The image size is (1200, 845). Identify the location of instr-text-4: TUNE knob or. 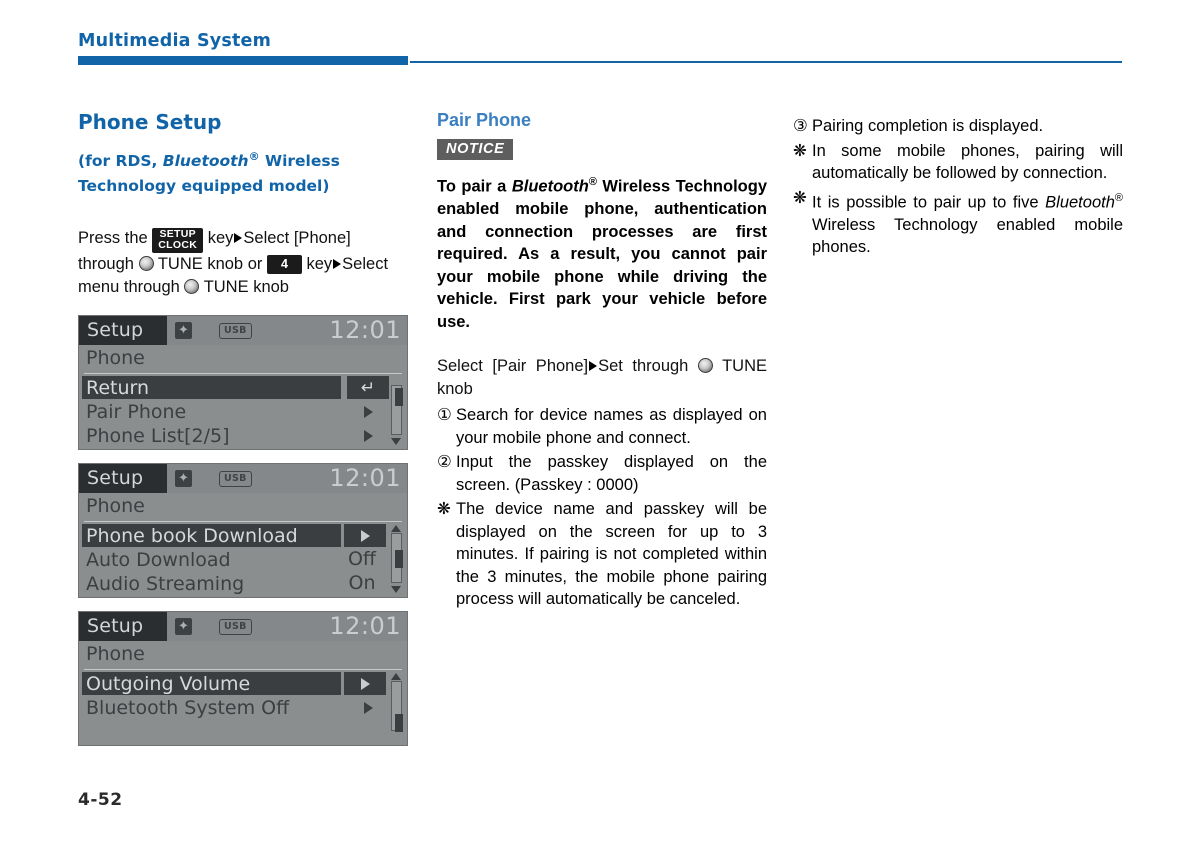
(210, 264).